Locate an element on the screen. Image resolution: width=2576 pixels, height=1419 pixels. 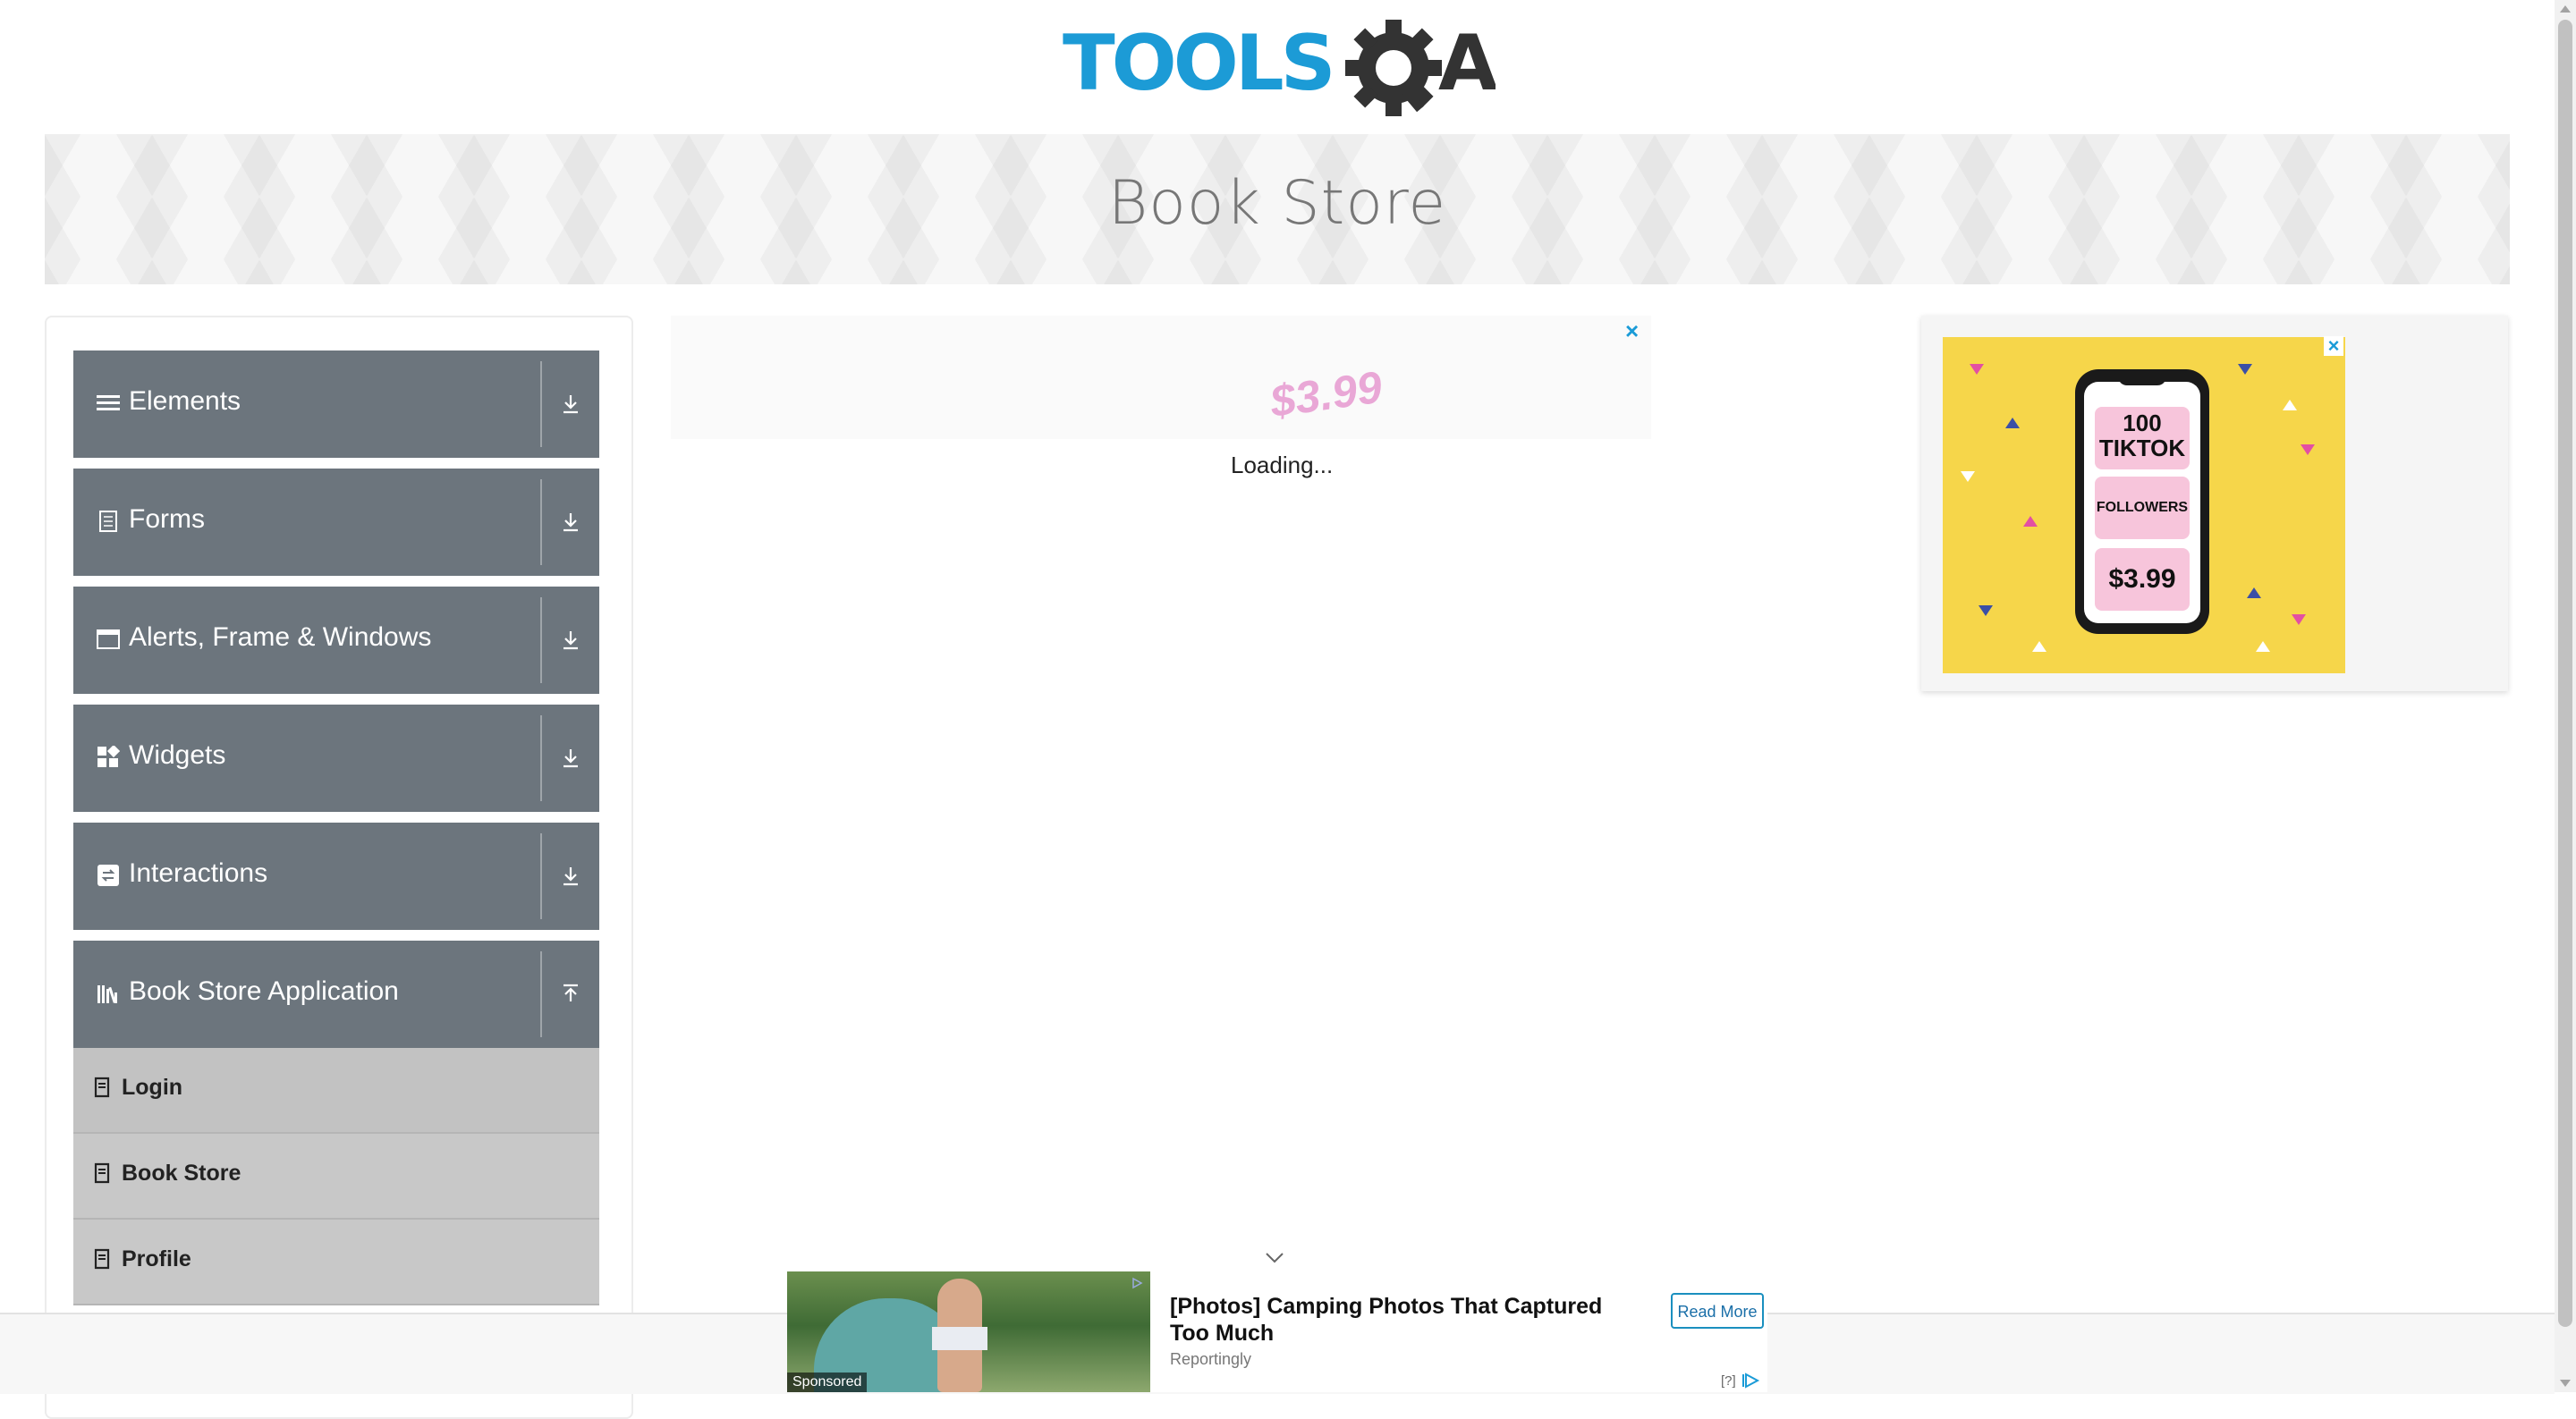
top-ad-banner is located at coordinates (1161, 377).